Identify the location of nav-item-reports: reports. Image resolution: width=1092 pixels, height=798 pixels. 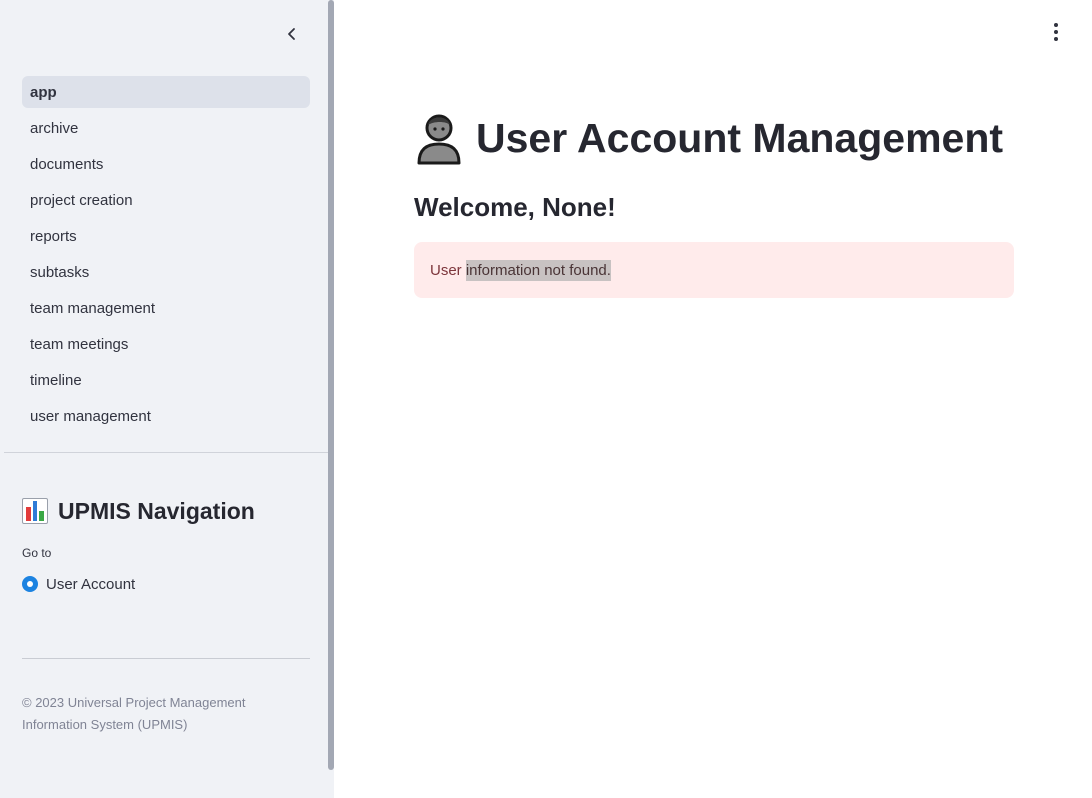
(166, 236).